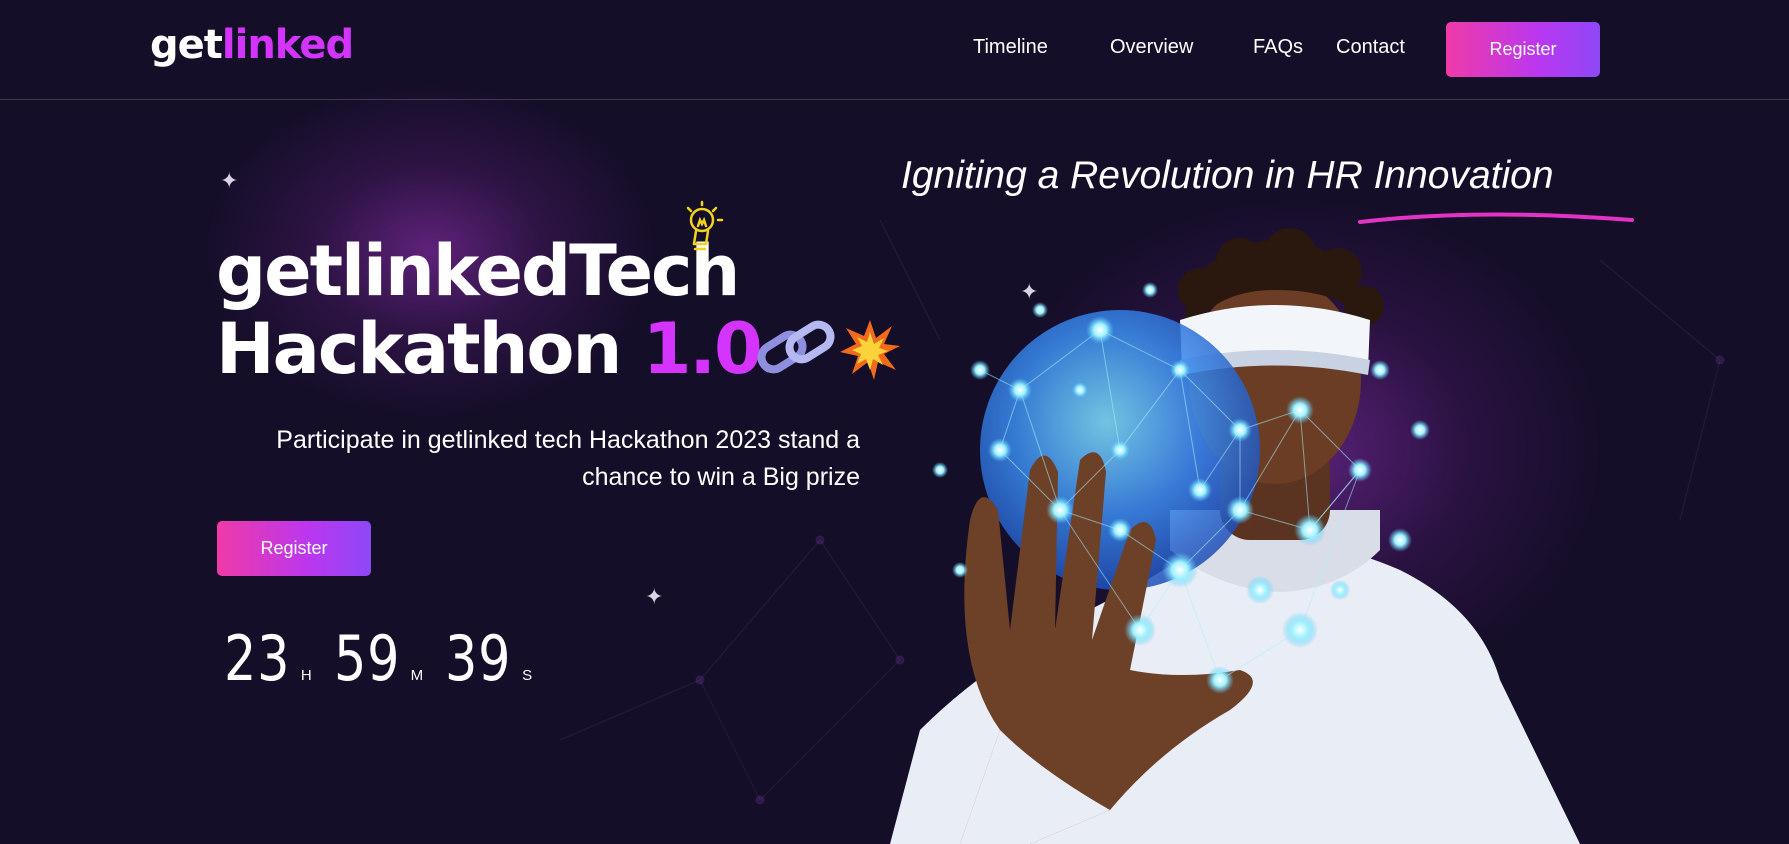 This screenshot has width=1789, height=844. I want to click on countdown-minutes-unit: M, so click(417, 675).